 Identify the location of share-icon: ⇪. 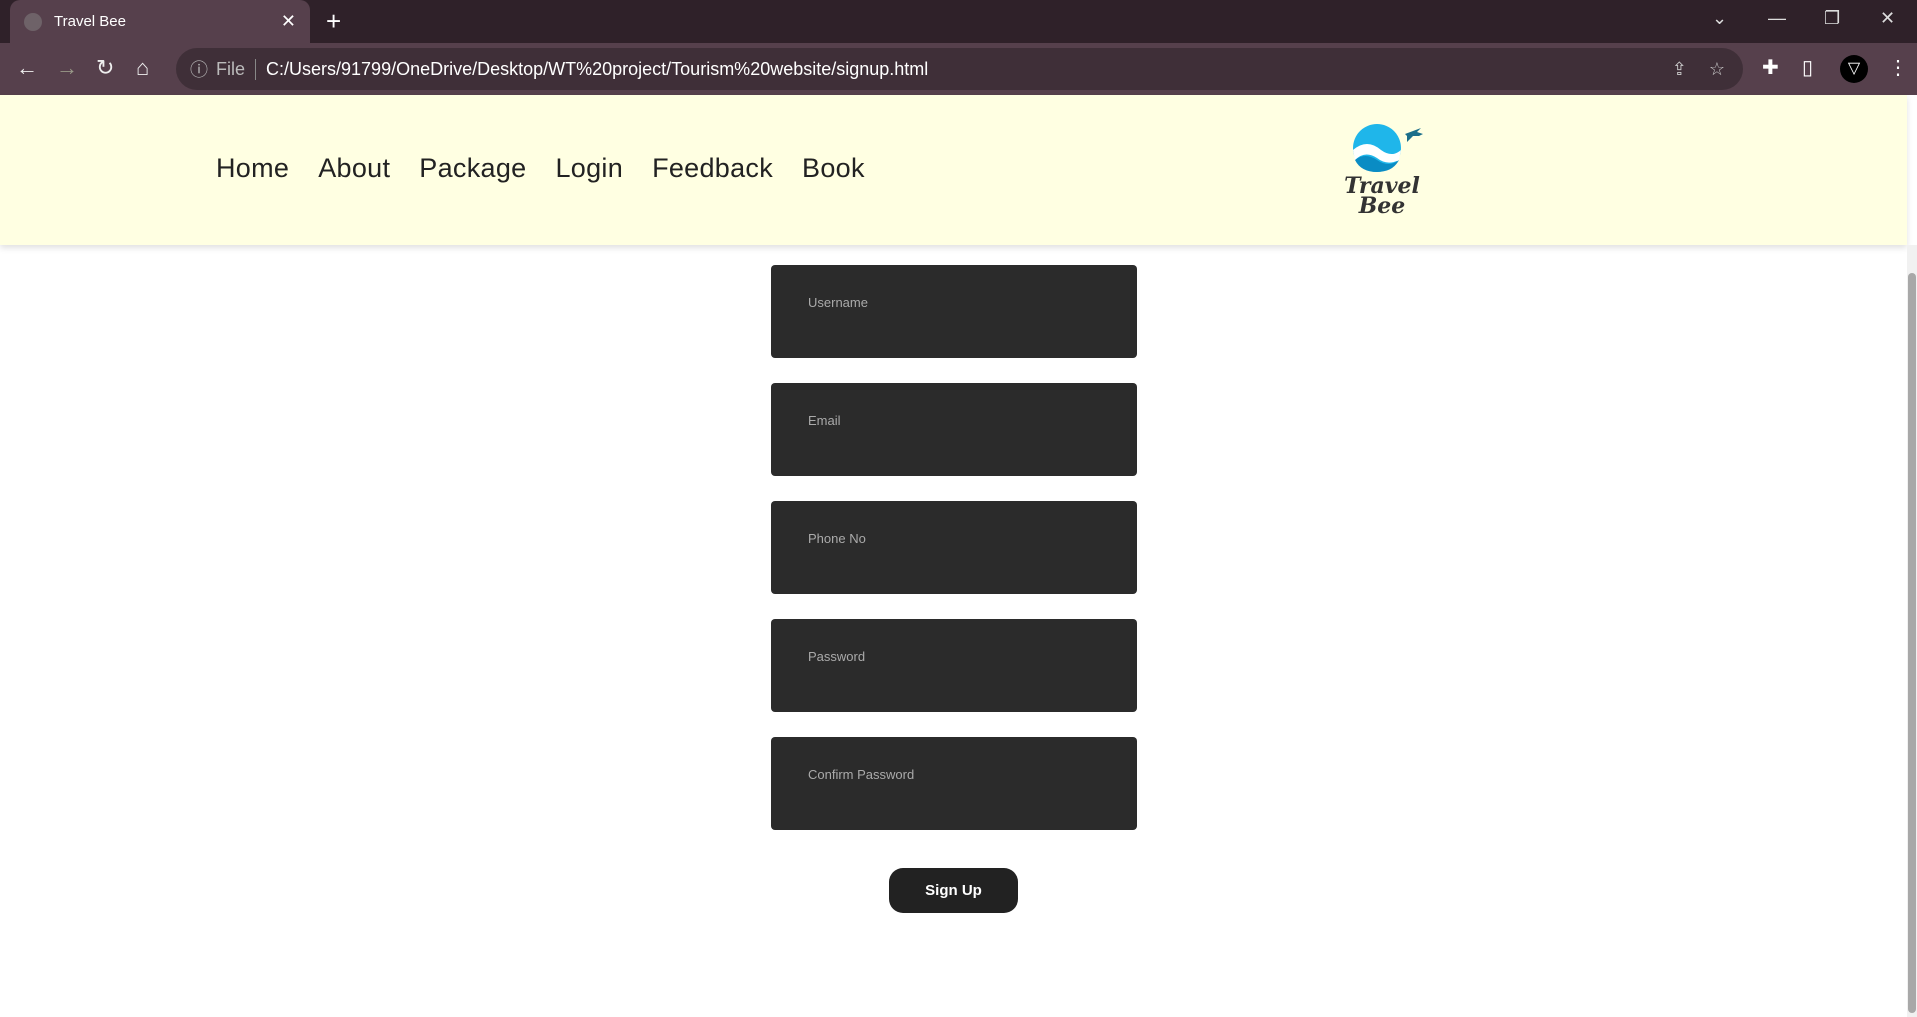
(1679, 69).